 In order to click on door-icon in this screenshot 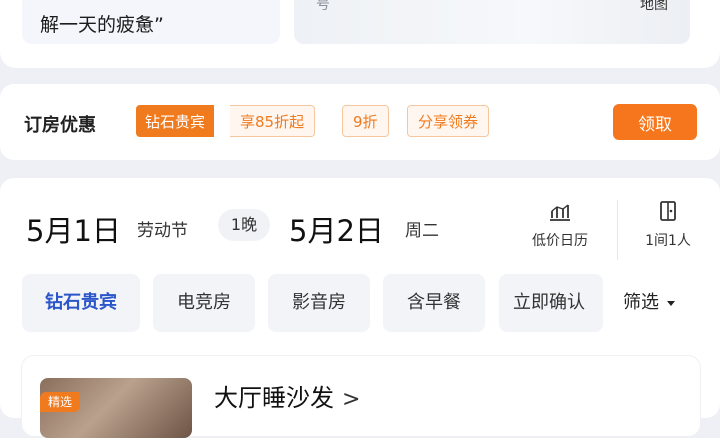, I will do `click(668, 211)`.